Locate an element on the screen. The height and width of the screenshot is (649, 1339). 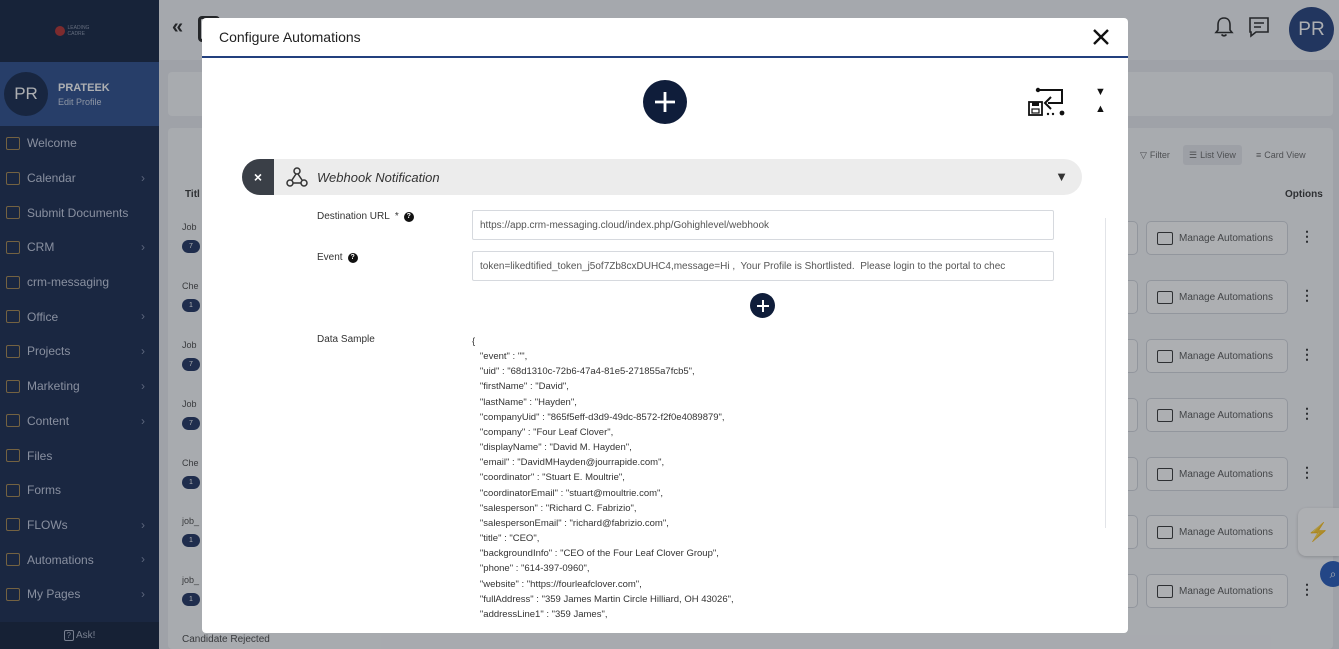
event-text: Event is located at coordinates (330, 257).